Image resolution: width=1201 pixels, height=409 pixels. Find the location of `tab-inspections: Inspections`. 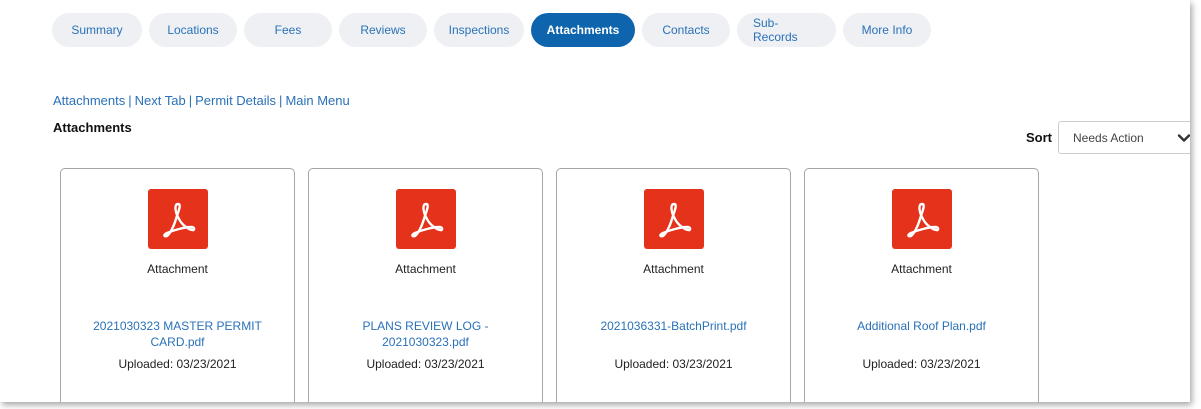

tab-inspections: Inspections is located at coordinates (479, 30).